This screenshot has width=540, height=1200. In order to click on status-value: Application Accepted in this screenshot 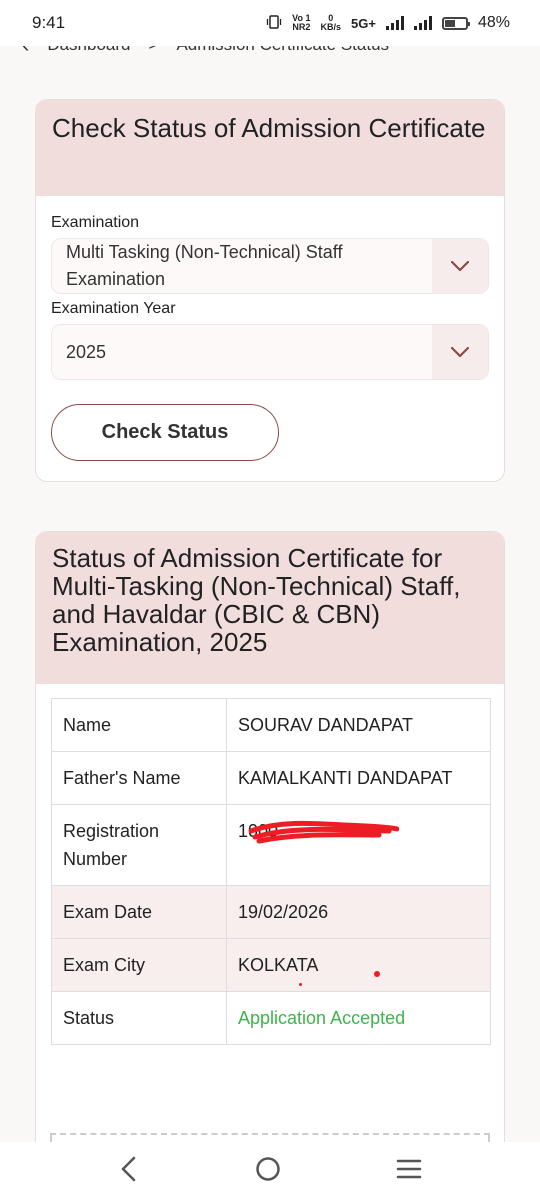, I will do `click(358, 1018)`.